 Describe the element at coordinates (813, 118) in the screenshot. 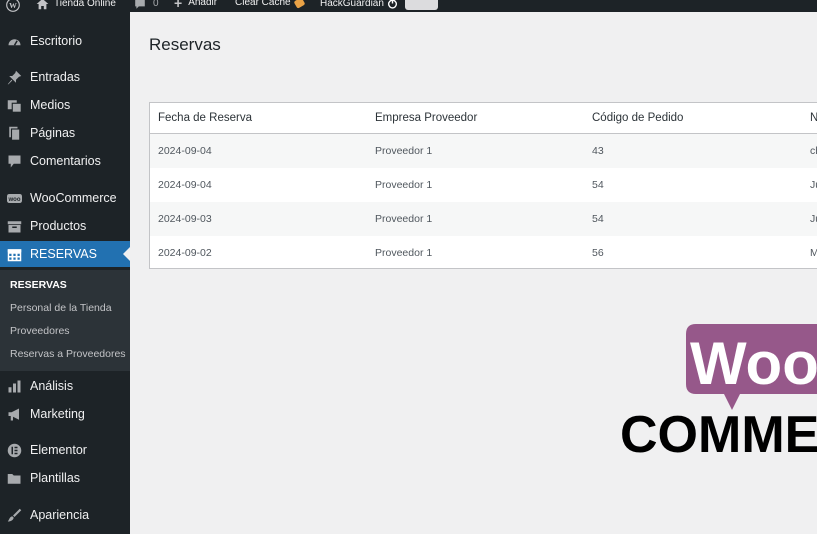

I see `column-header-next: N` at that location.